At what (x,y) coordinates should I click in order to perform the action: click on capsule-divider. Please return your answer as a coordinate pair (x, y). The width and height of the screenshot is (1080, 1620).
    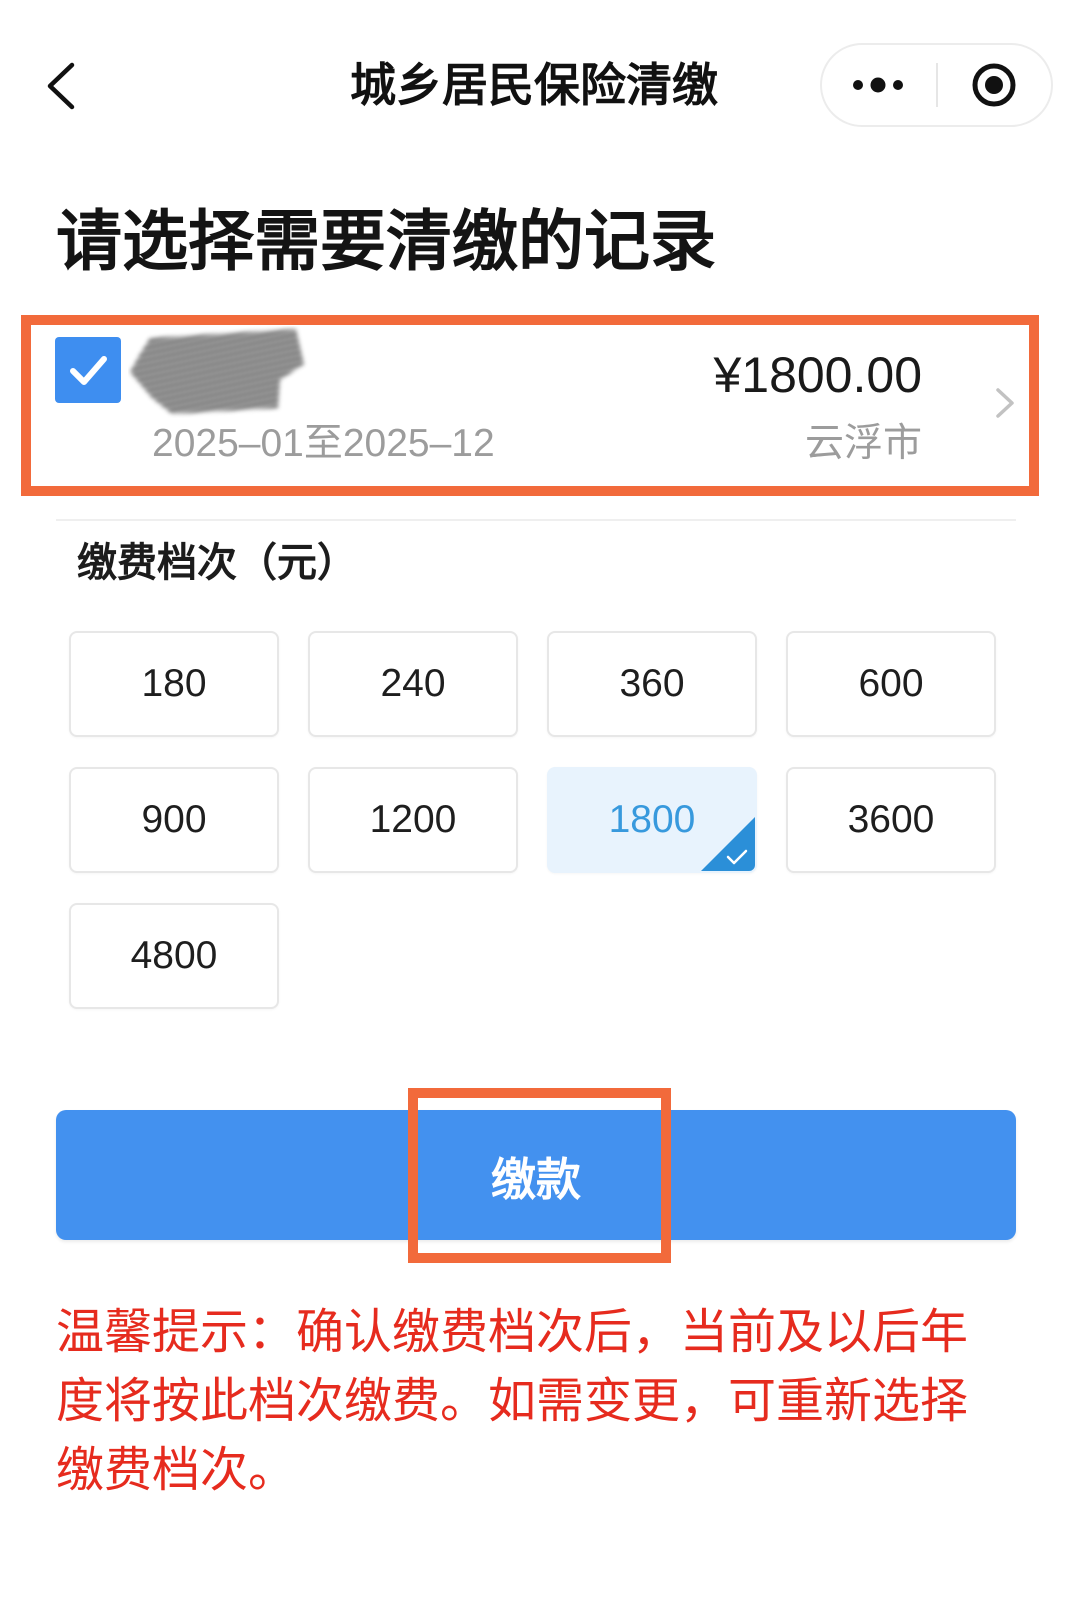
    Looking at the image, I should click on (937, 85).